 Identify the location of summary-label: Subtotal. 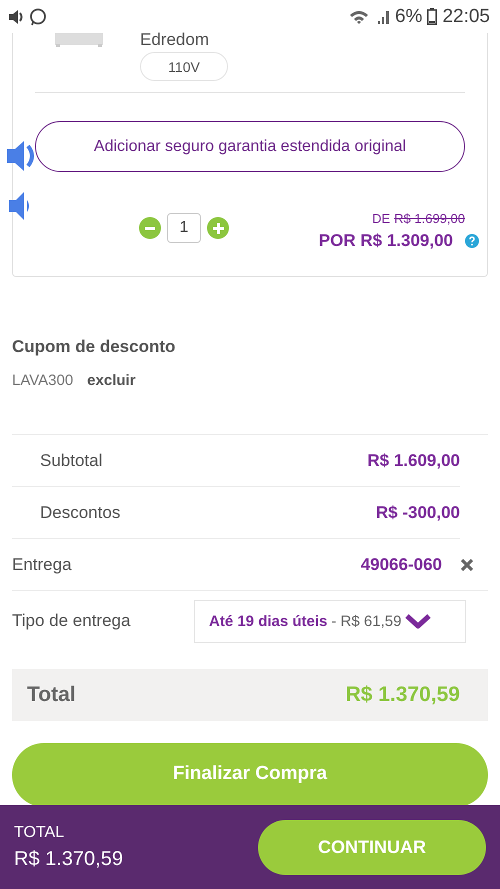
(71, 460).